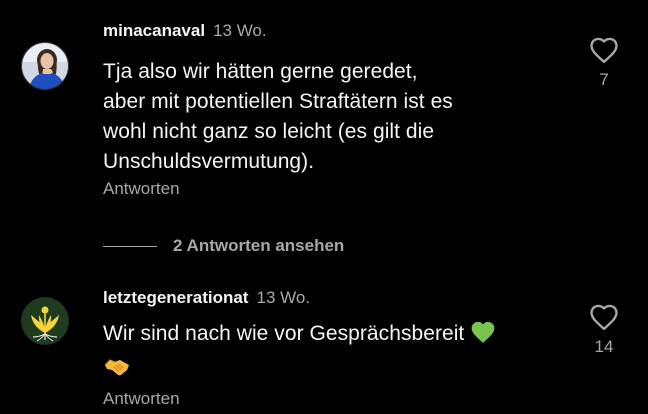 This screenshot has height=414, width=648. I want to click on divider, so click(130, 246).